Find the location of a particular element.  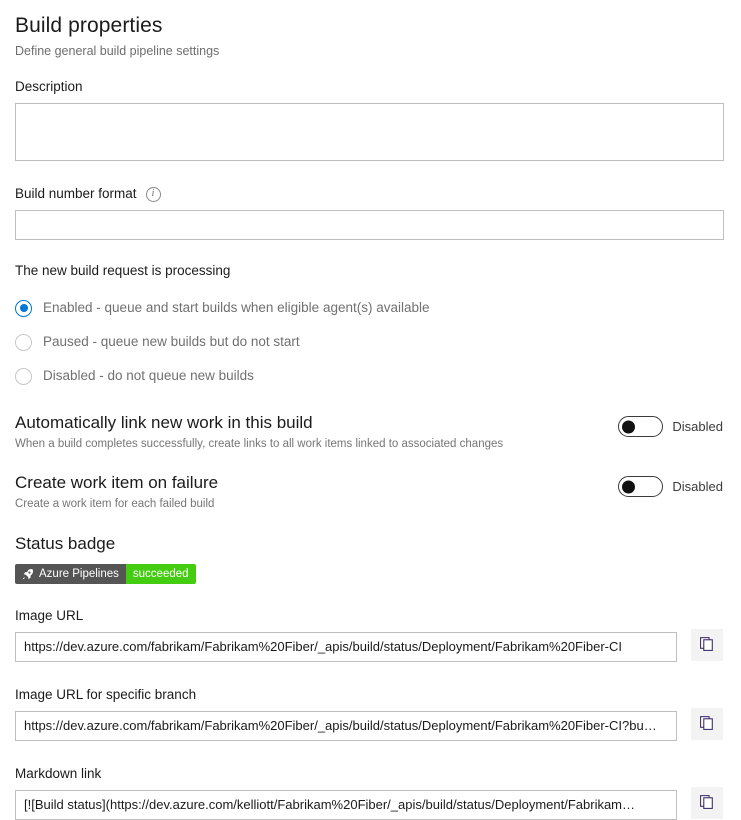

create-work-item-toggle-state: Disabled is located at coordinates (697, 486).